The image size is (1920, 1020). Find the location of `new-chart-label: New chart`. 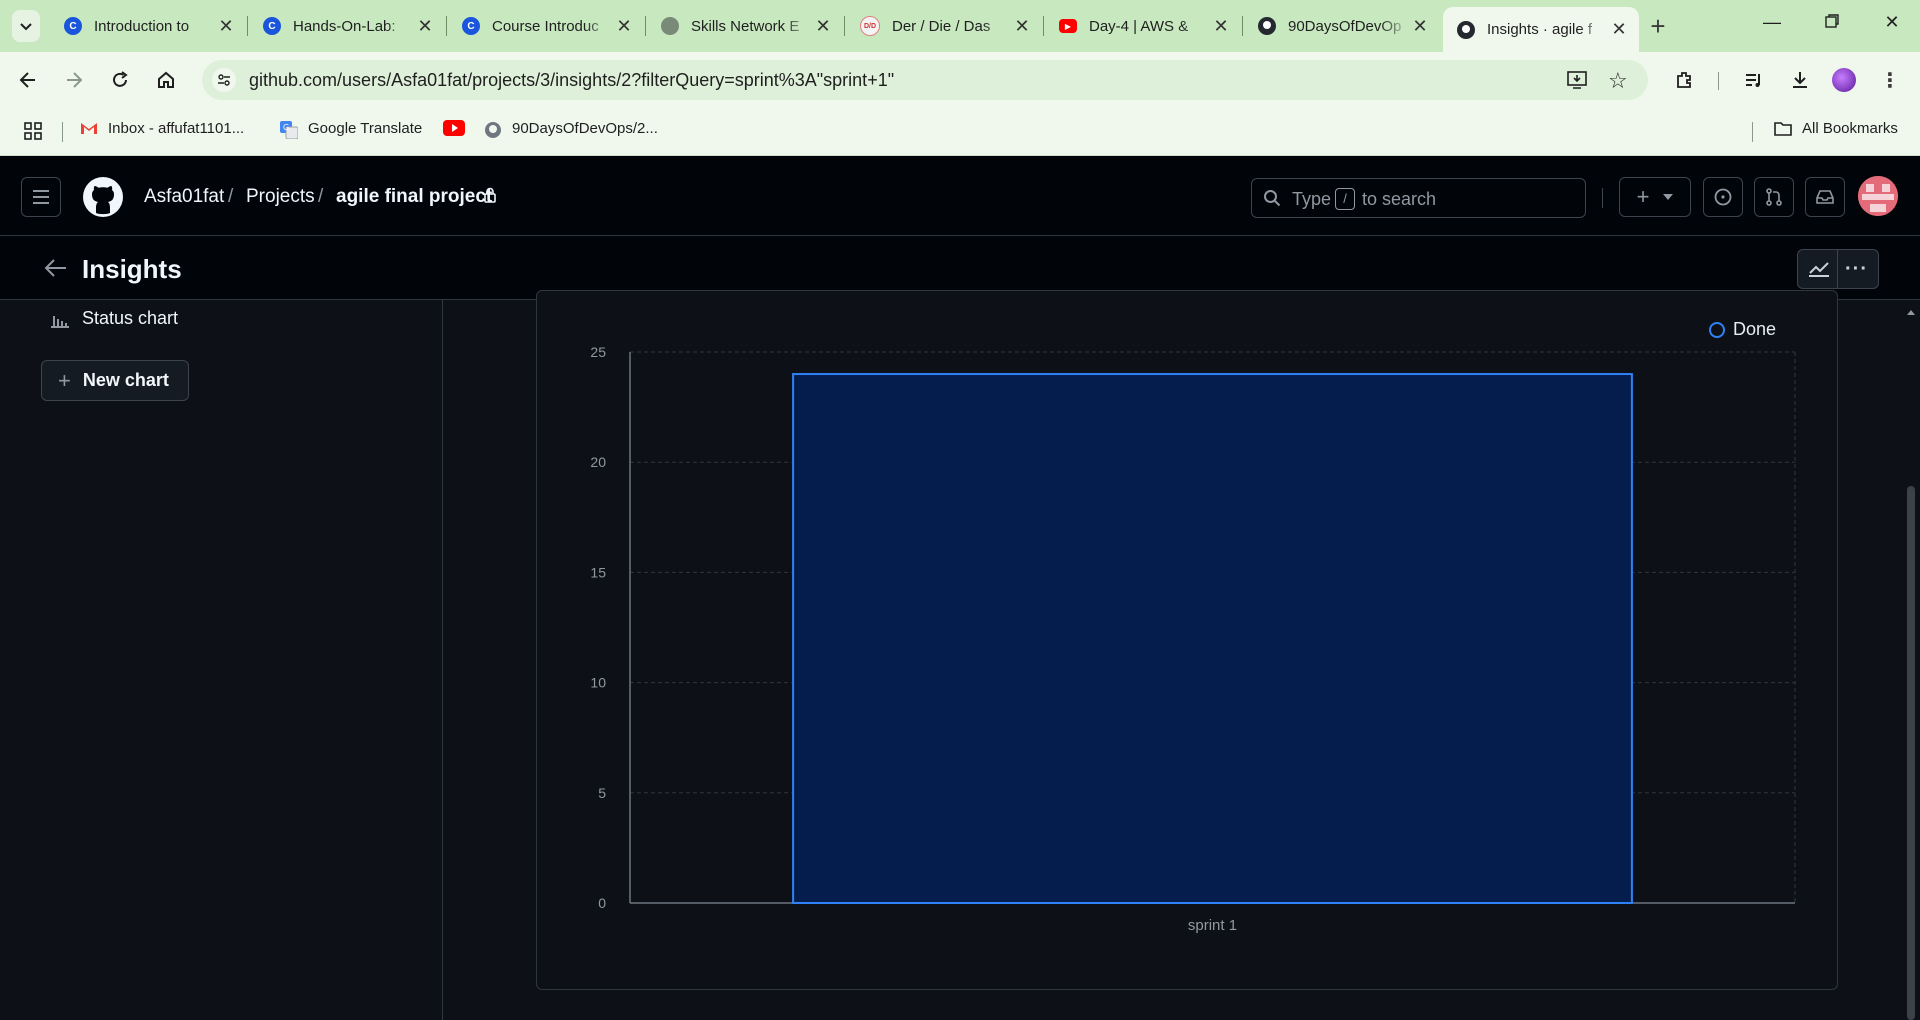

new-chart-label: New chart is located at coordinates (125, 380).